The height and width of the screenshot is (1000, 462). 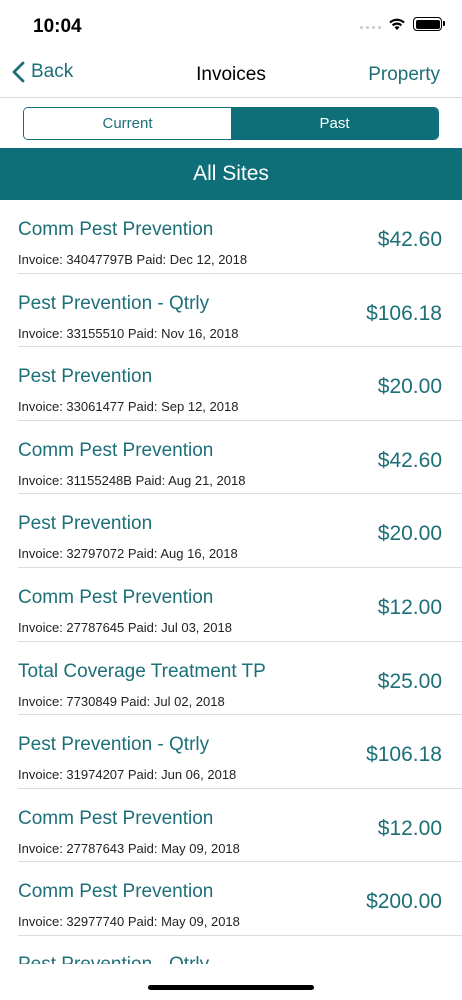 I want to click on status-icons, so click(x=402, y=24).